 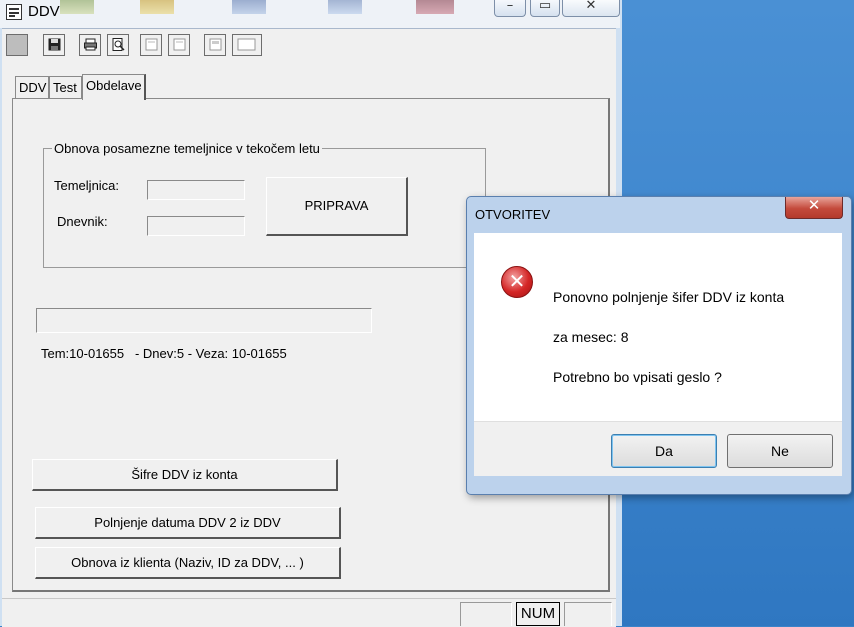 What do you see at coordinates (196, 226) in the screenshot?
I see `dnevnik-field` at bounding box center [196, 226].